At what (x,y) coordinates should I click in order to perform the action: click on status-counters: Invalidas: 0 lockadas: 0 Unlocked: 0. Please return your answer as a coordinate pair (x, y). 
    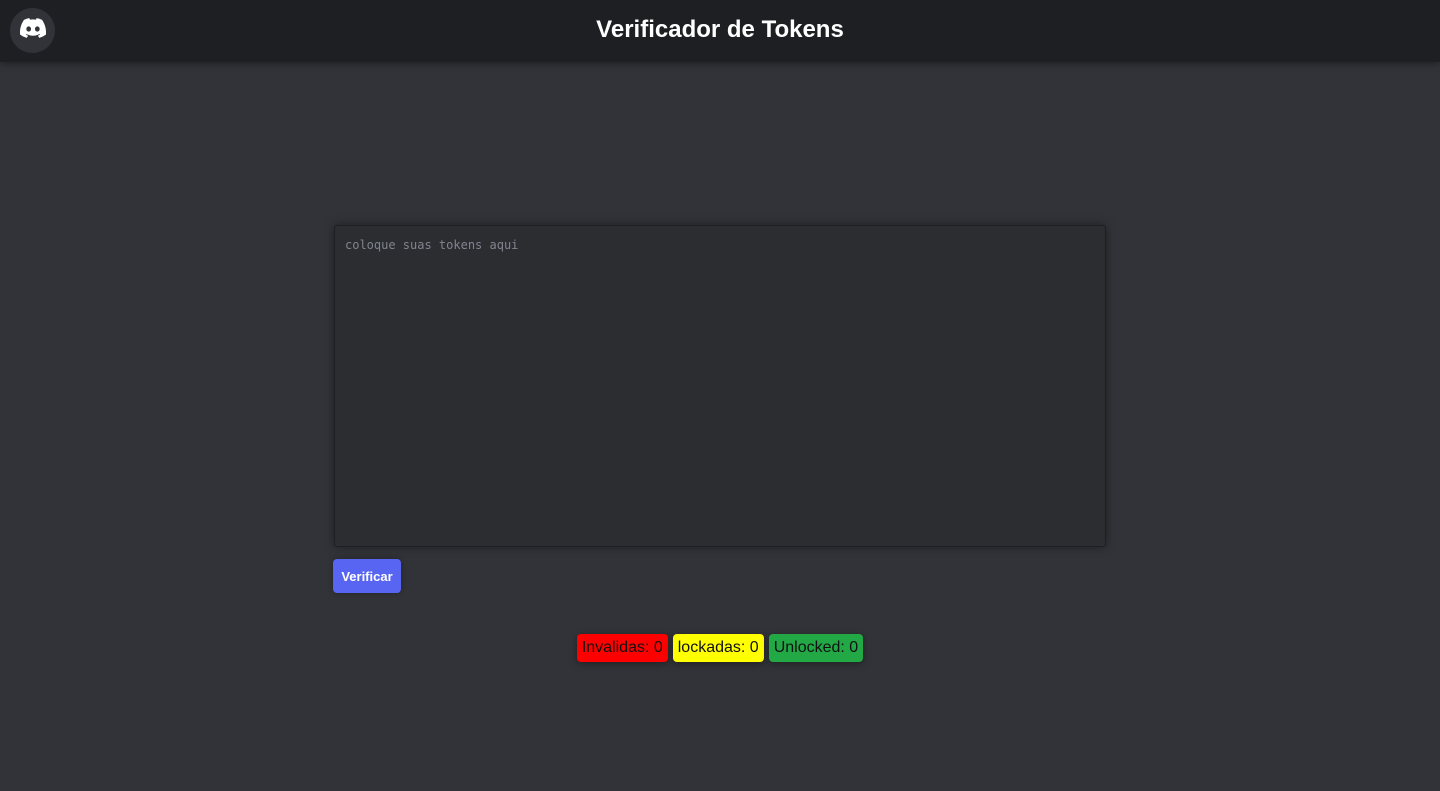
    Looking at the image, I should click on (720, 648).